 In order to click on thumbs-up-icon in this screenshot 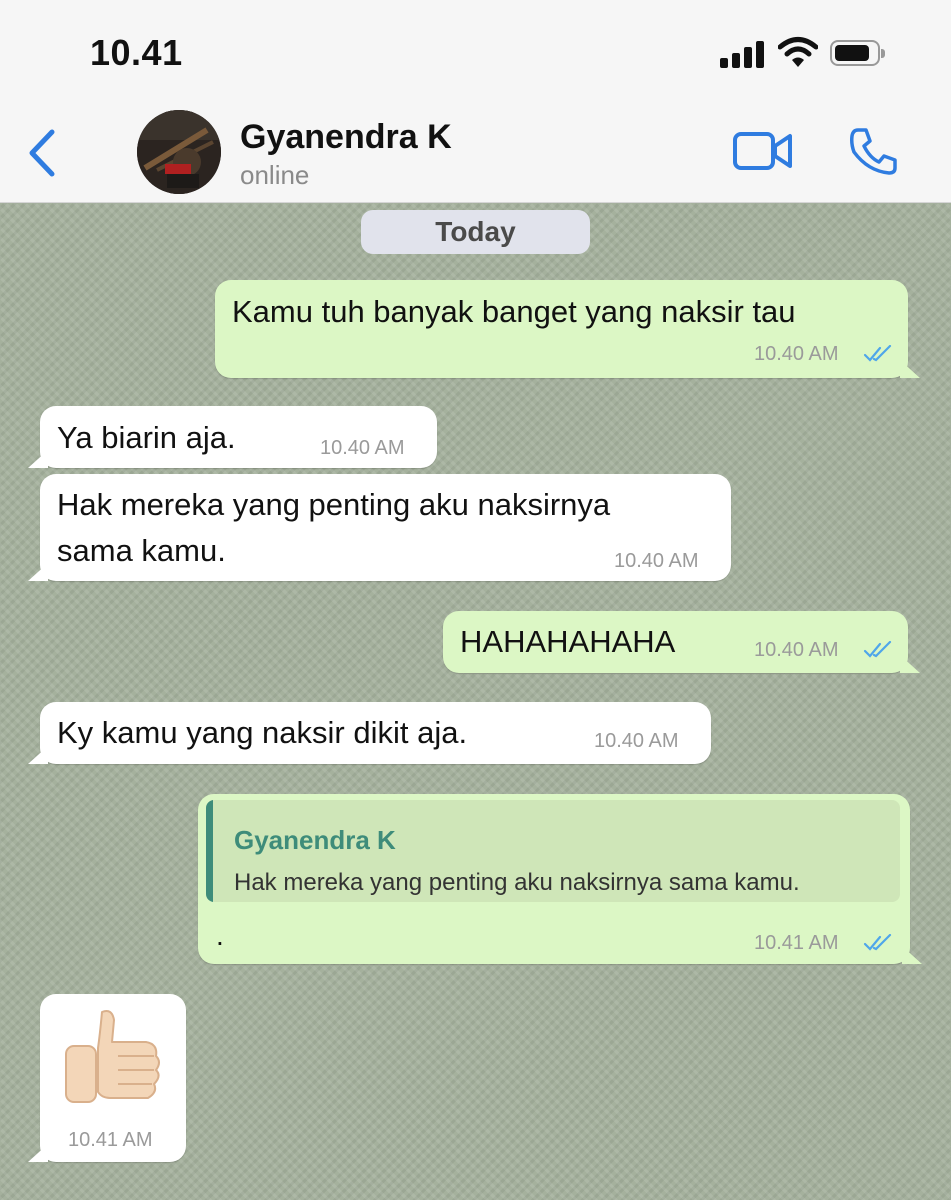, I will do `click(112, 1056)`.